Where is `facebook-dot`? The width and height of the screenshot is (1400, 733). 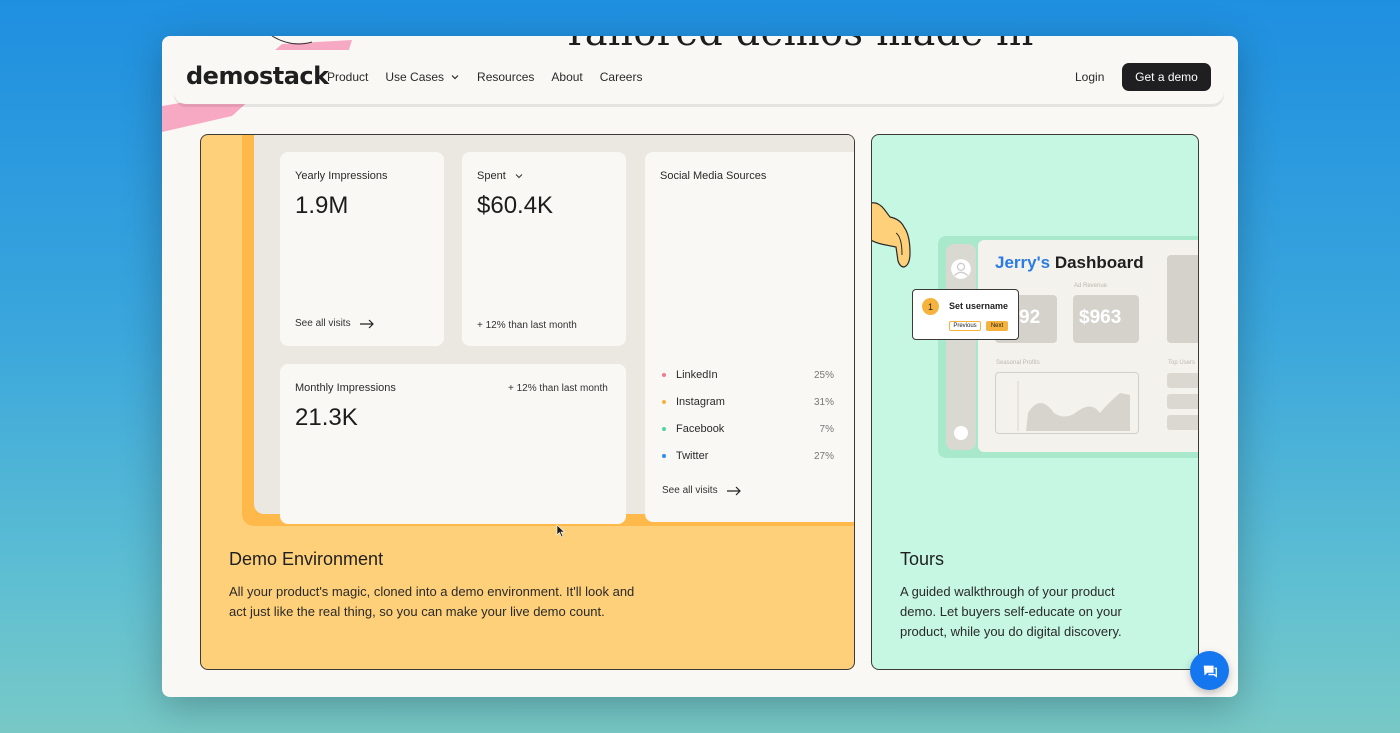 facebook-dot is located at coordinates (664, 429).